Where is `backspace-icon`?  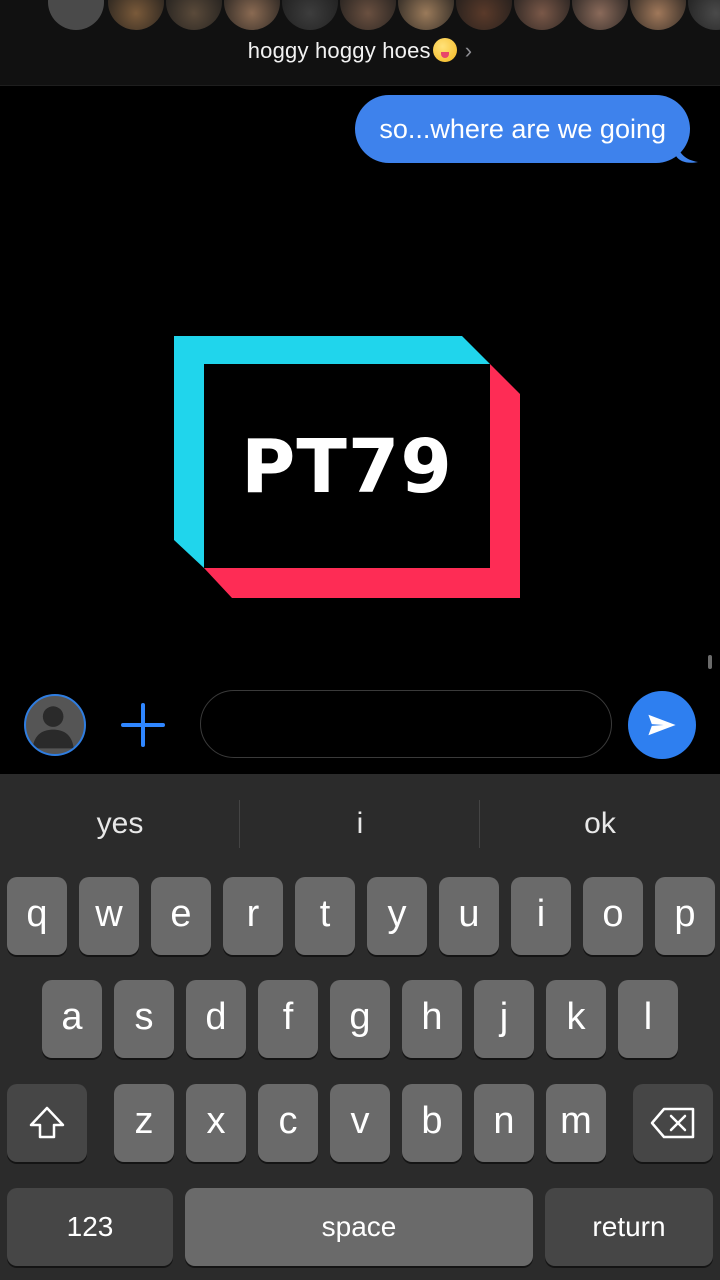
backspace-icon is located at coordinates (672, 1123).